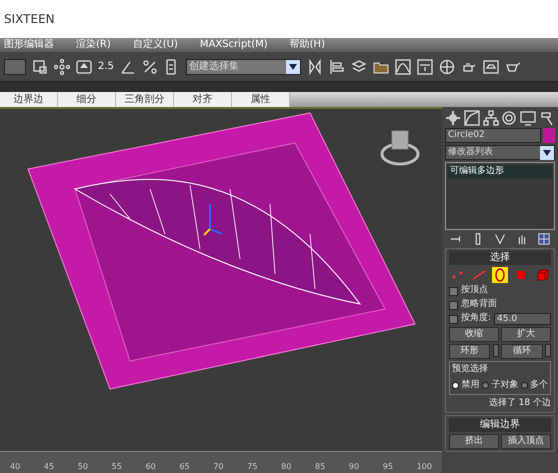  What do you see at coordinates (424, 66) in the screenshot?
I see `panel-icon` at bounding box center [424, 66].